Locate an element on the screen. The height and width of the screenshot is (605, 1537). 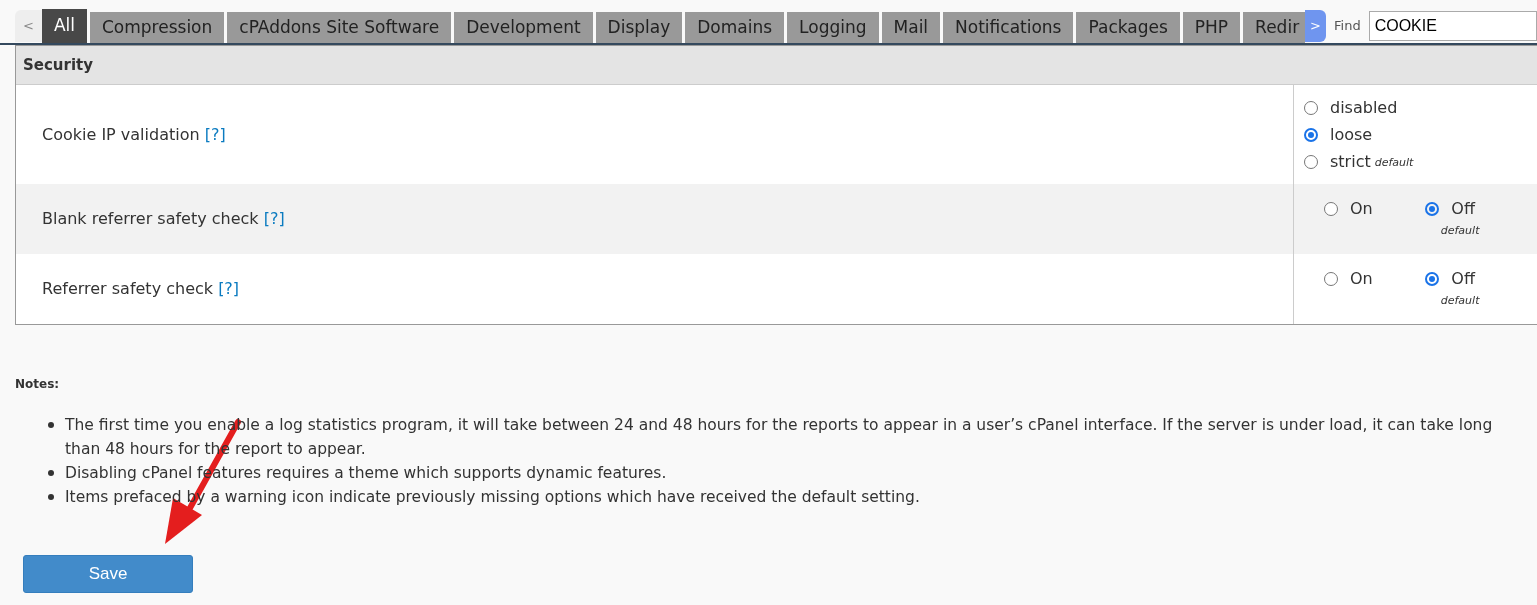
notes-title: Notes: is located at coordinates (38, 384).